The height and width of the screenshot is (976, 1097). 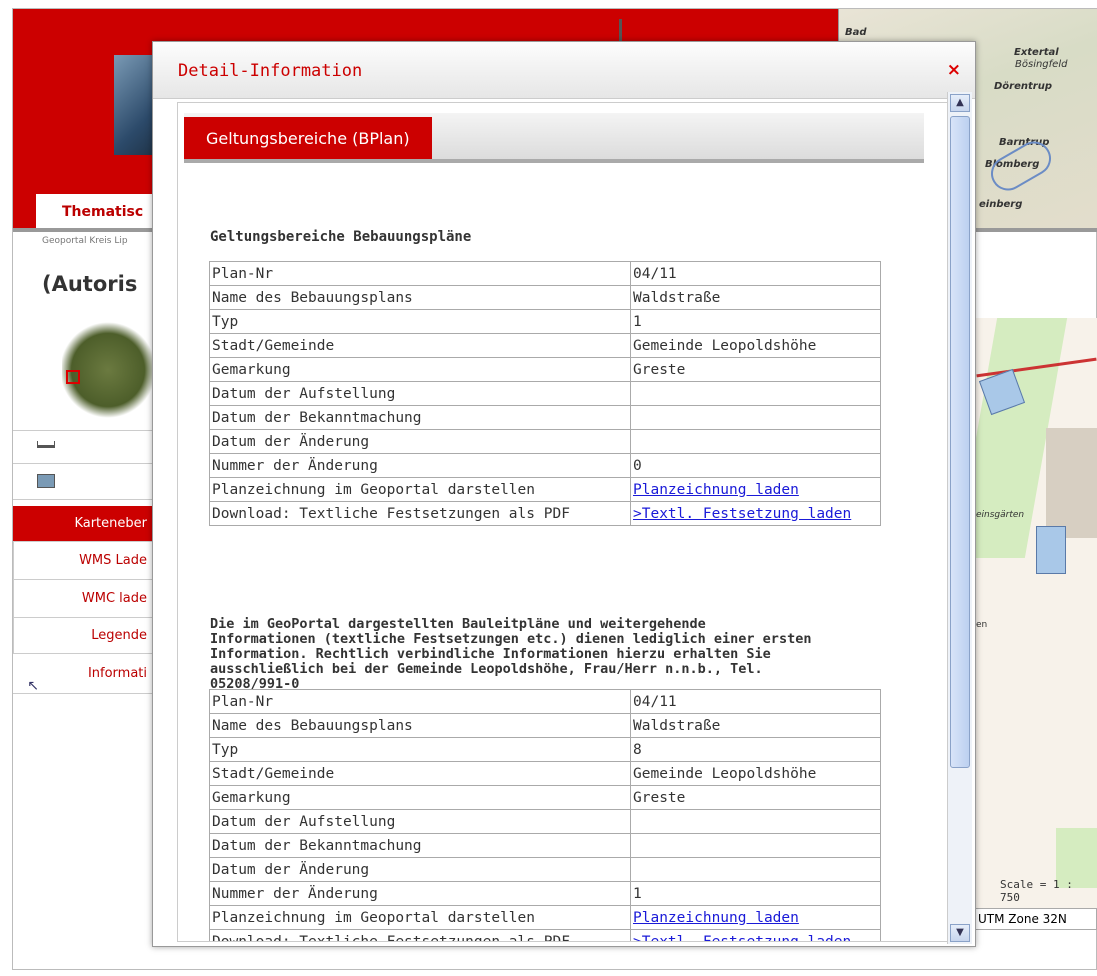 I want to click on map-label: einsgärten, so click(x=1000, y=515).